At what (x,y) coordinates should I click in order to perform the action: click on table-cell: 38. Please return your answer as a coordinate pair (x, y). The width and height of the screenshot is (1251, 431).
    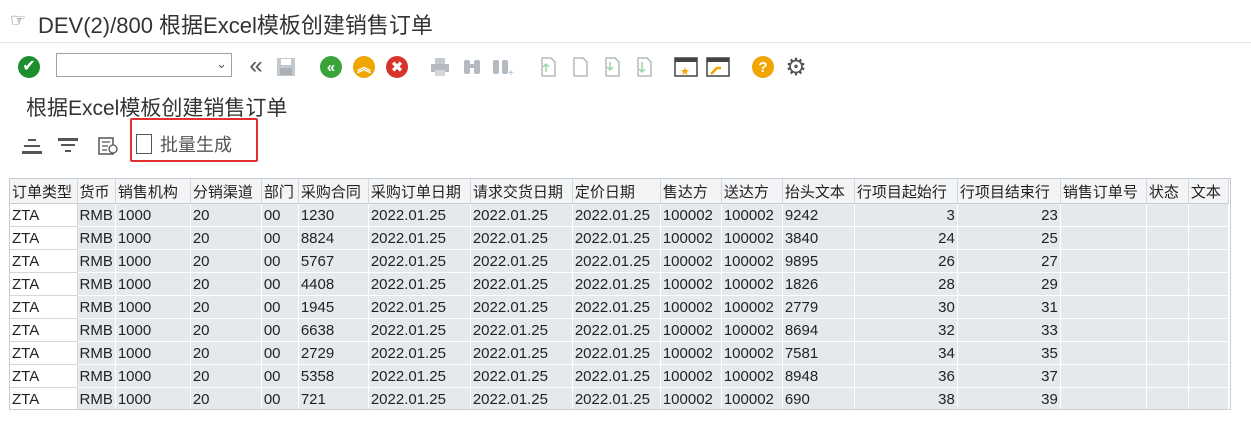
    Looking at the image, I should click on (906, 398).